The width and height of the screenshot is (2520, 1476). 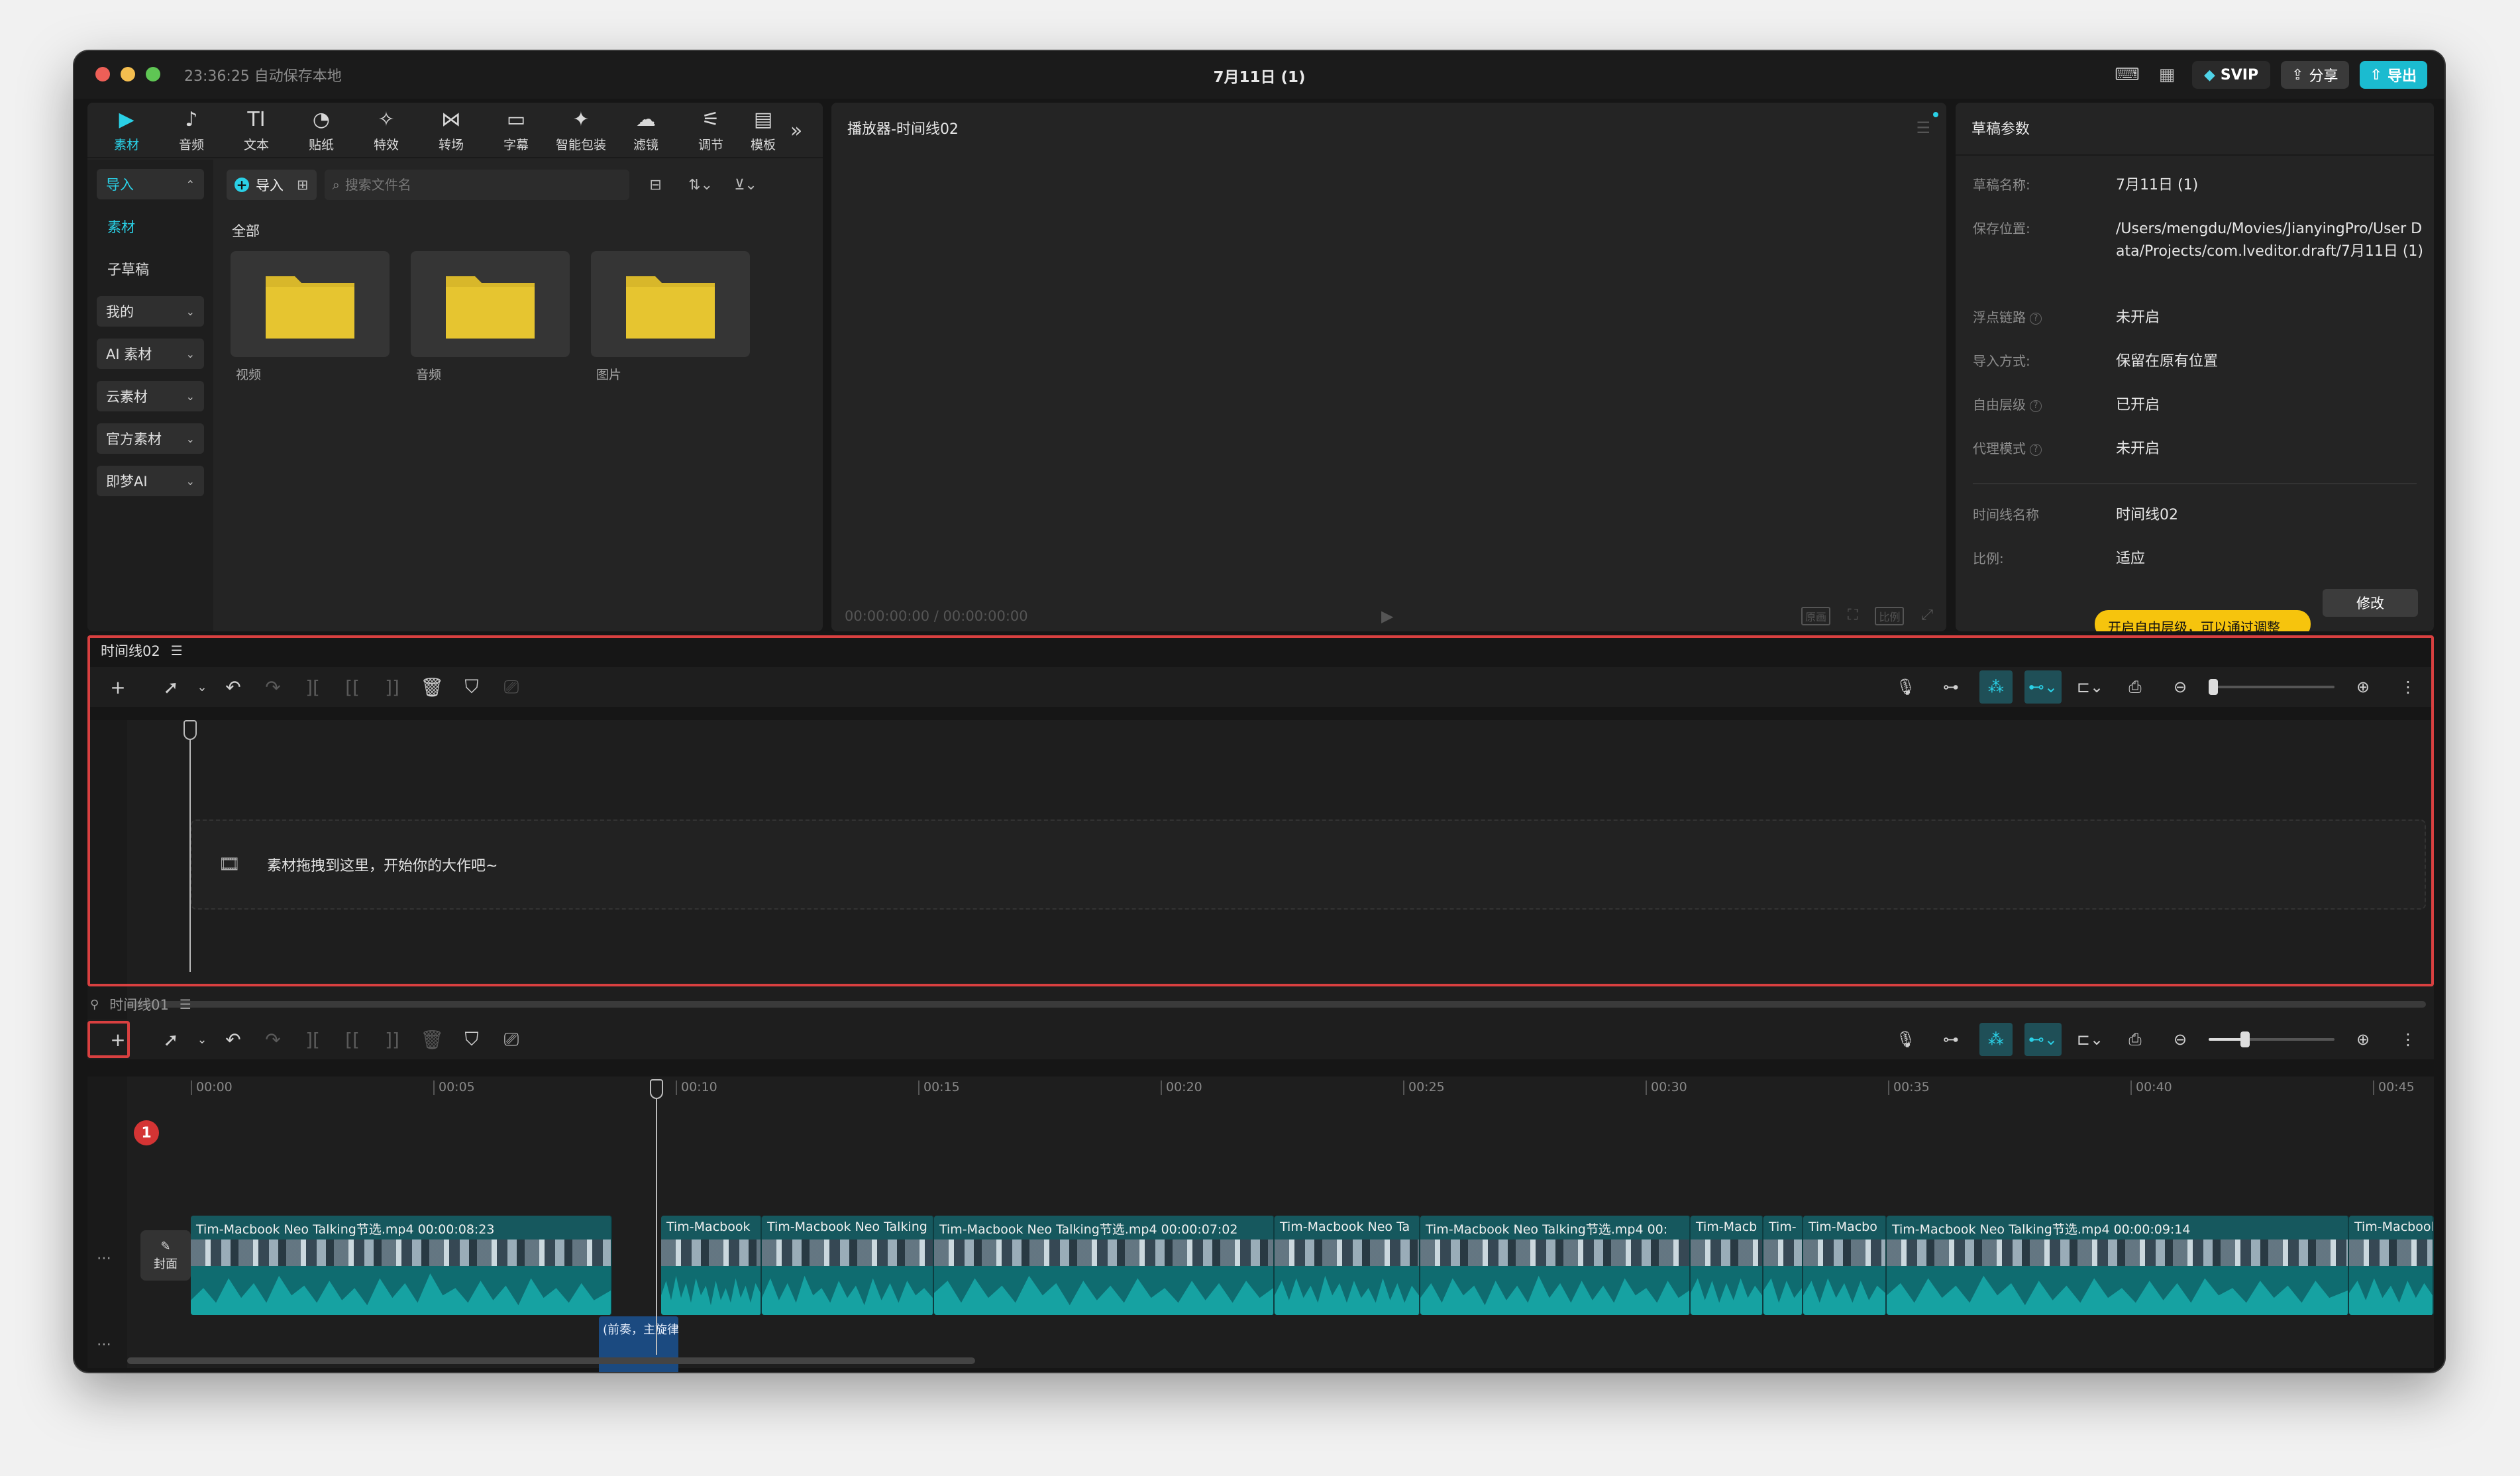 What do you see at coordinates (656, 1221) in the screenshot?
I see `playhead` at bounding box center [656, 1221].